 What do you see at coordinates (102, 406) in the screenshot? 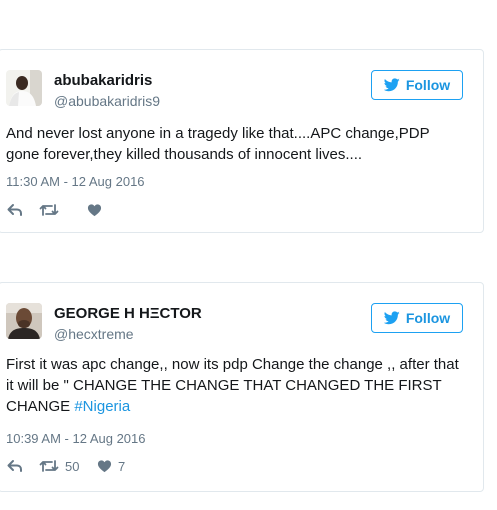
I see `hashtag-link: #Nigeria` at bounding box center [102, 406].